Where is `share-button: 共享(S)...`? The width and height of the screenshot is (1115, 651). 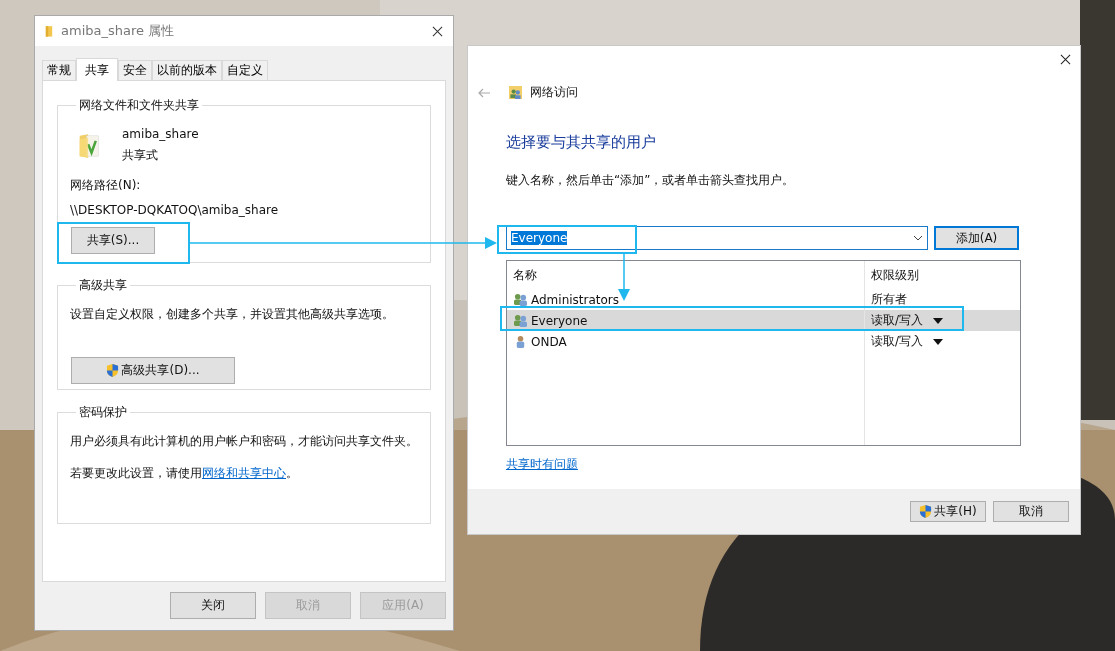 share-button: 共享(S)... is located at coordinates (113, 240).